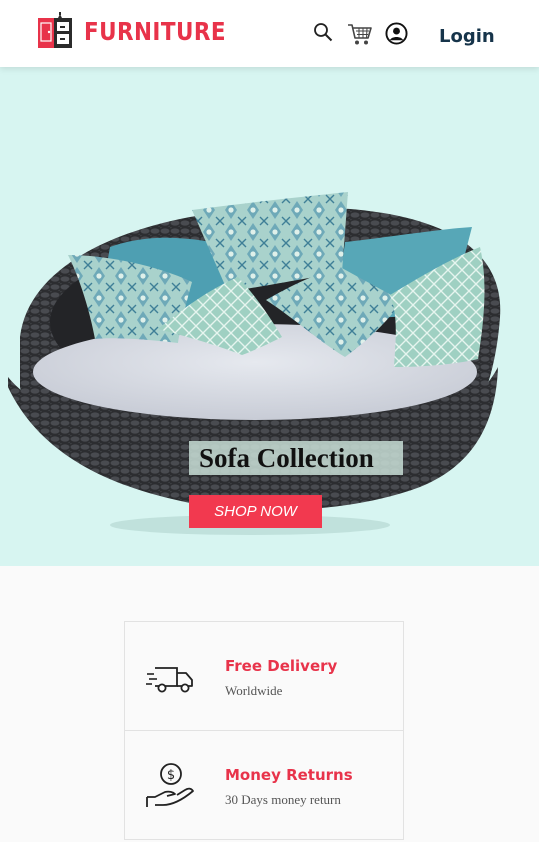 The width and height of the screenshot is (539, 842). I want to click on money-hand-icon: $, so click(170, 785).